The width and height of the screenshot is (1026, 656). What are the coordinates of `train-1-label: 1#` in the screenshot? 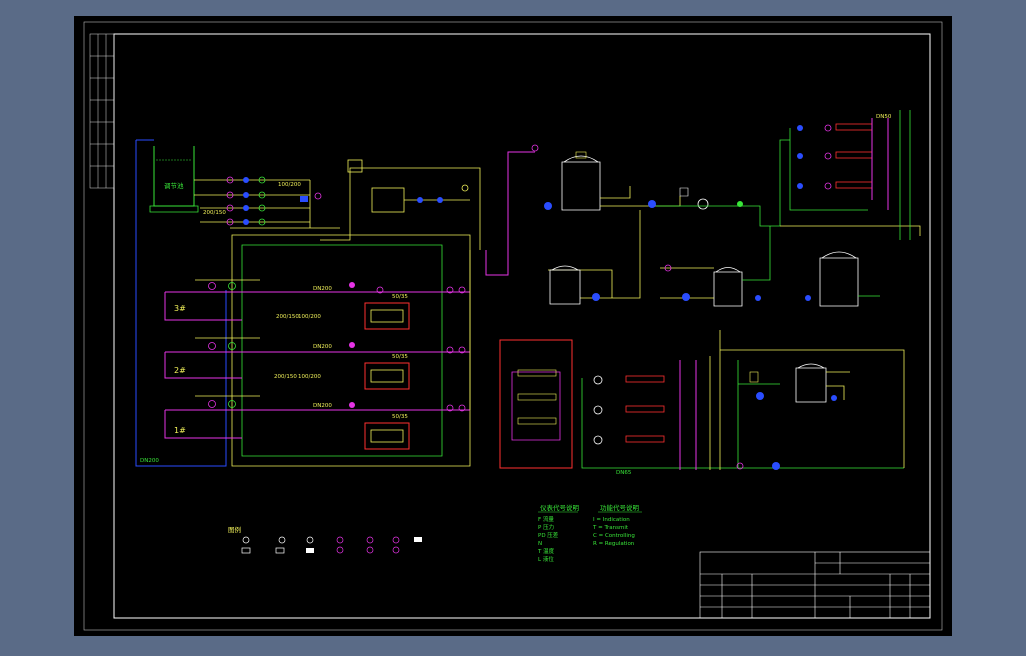 It's located at (180, 430).